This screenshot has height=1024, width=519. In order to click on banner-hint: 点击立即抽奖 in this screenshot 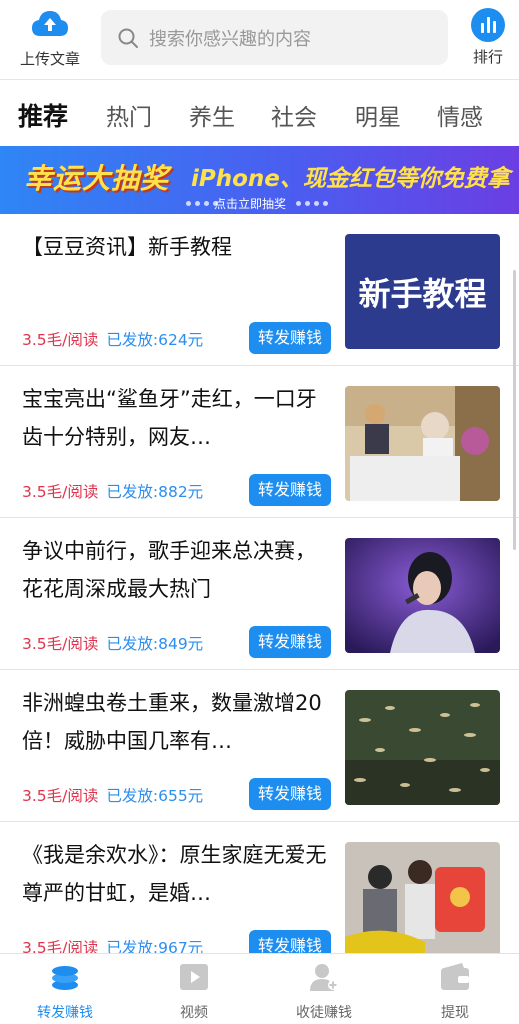, I will do `click(250, 204)`.